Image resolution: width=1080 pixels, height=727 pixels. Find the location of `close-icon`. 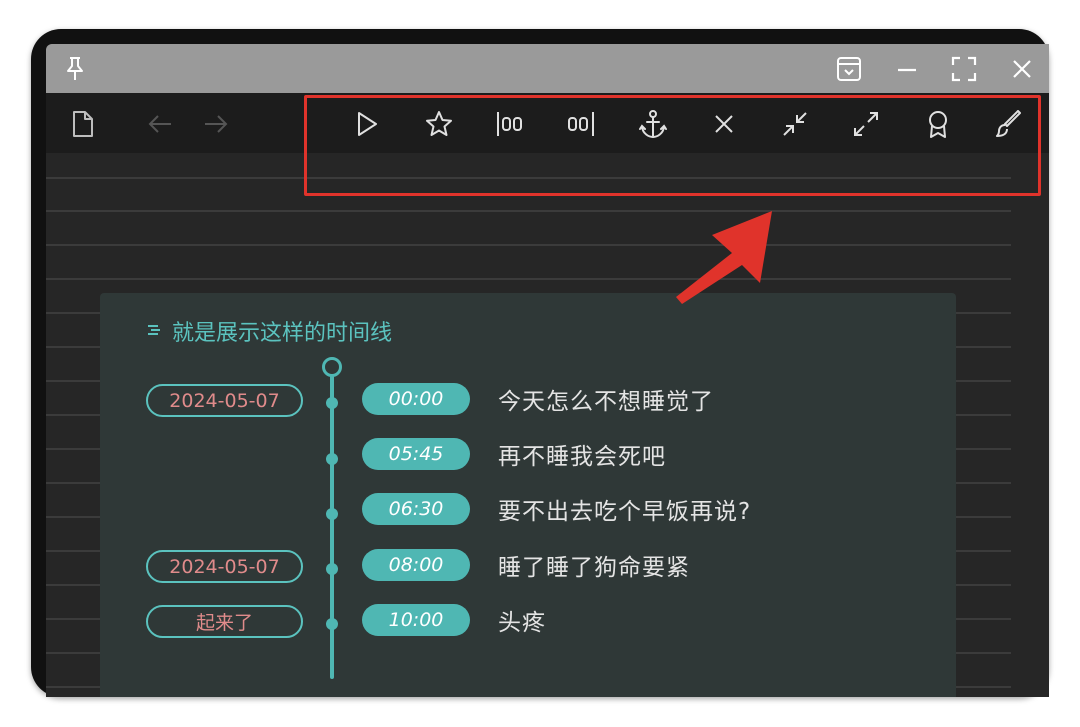

close-icon is located at coordinates (1022, 69).